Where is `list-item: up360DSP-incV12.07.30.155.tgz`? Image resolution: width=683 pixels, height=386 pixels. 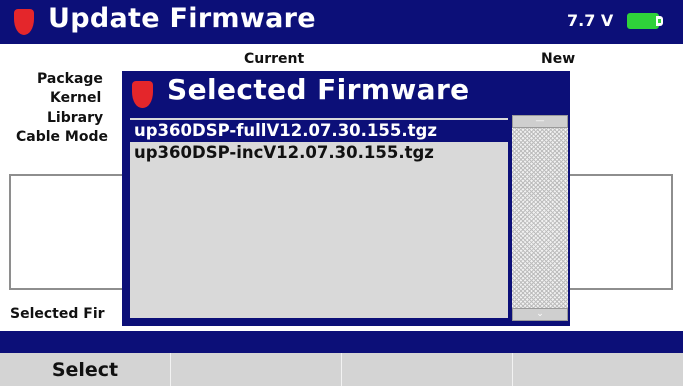
list-item: up360DSP-incV12.07.30.155.tgz is located at coordinates (319, 153).